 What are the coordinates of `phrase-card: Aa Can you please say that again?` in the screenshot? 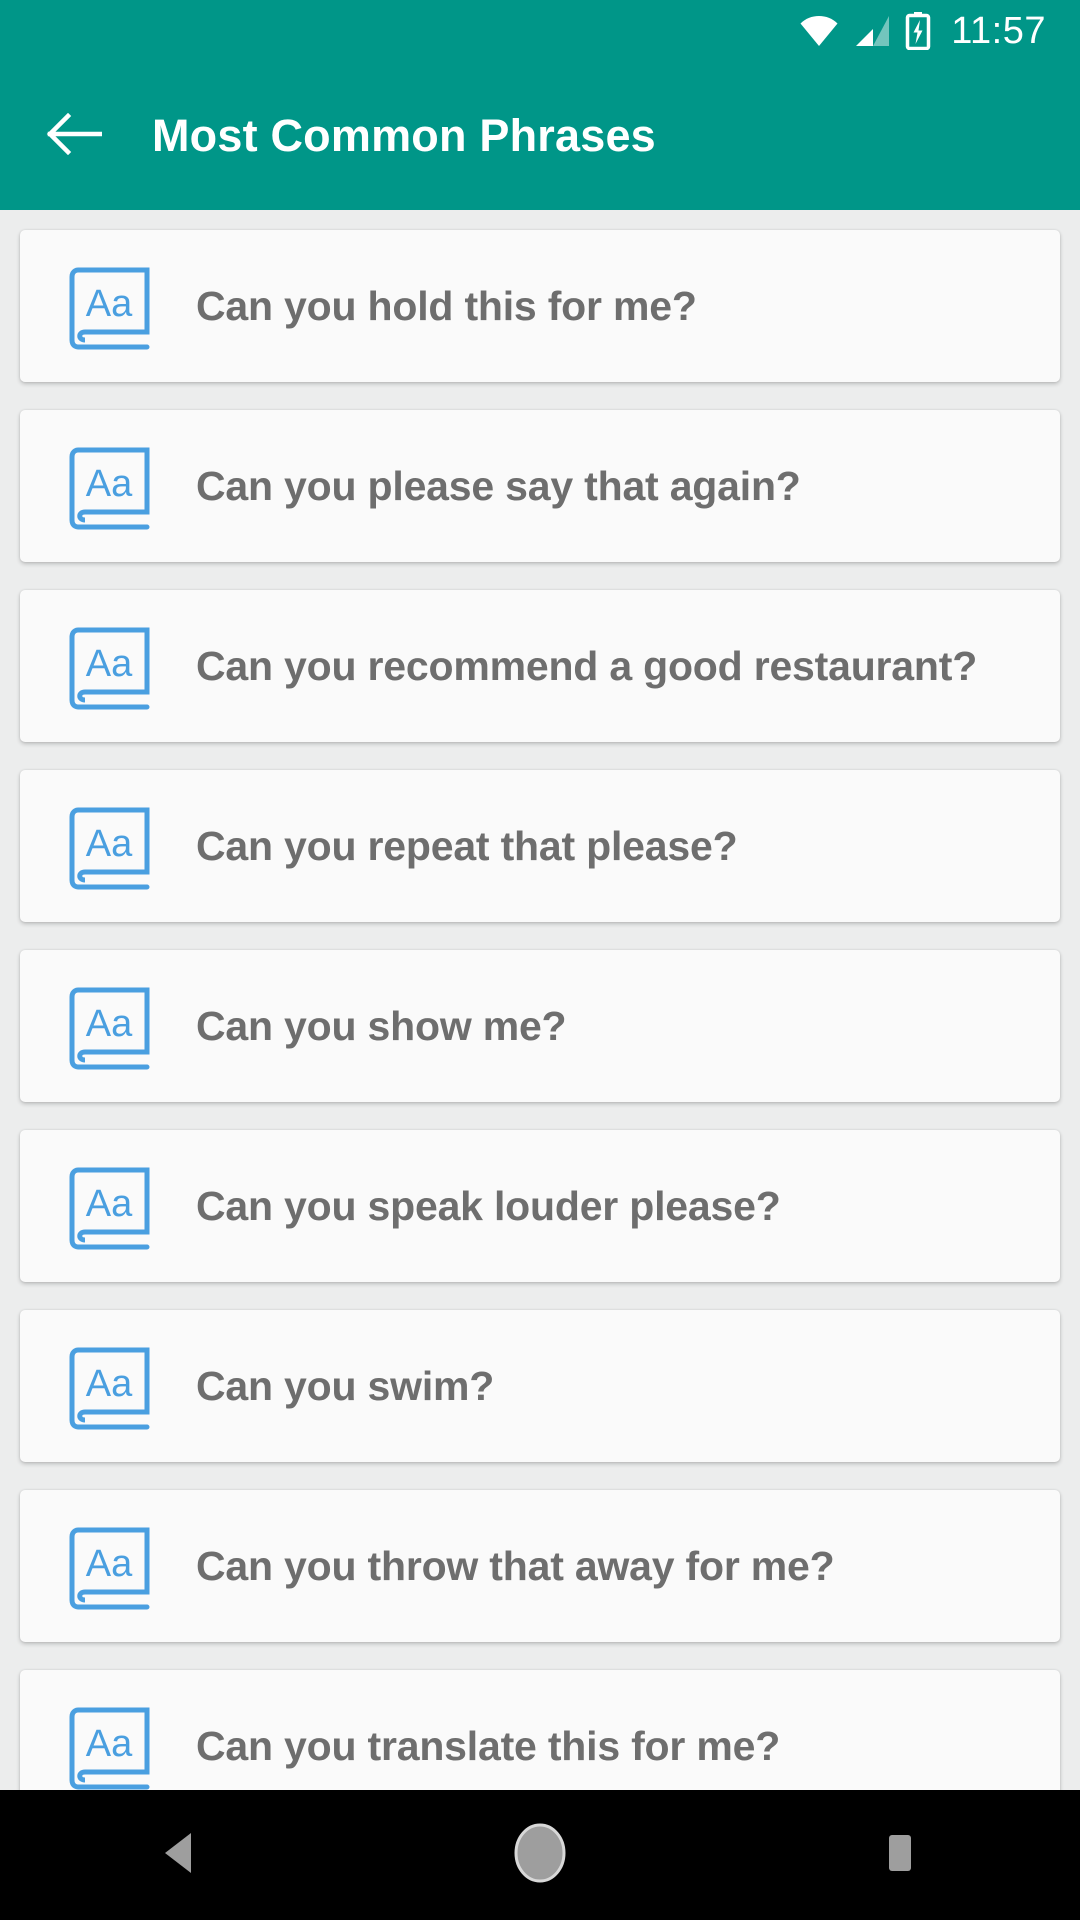 It's located at (540, 486).